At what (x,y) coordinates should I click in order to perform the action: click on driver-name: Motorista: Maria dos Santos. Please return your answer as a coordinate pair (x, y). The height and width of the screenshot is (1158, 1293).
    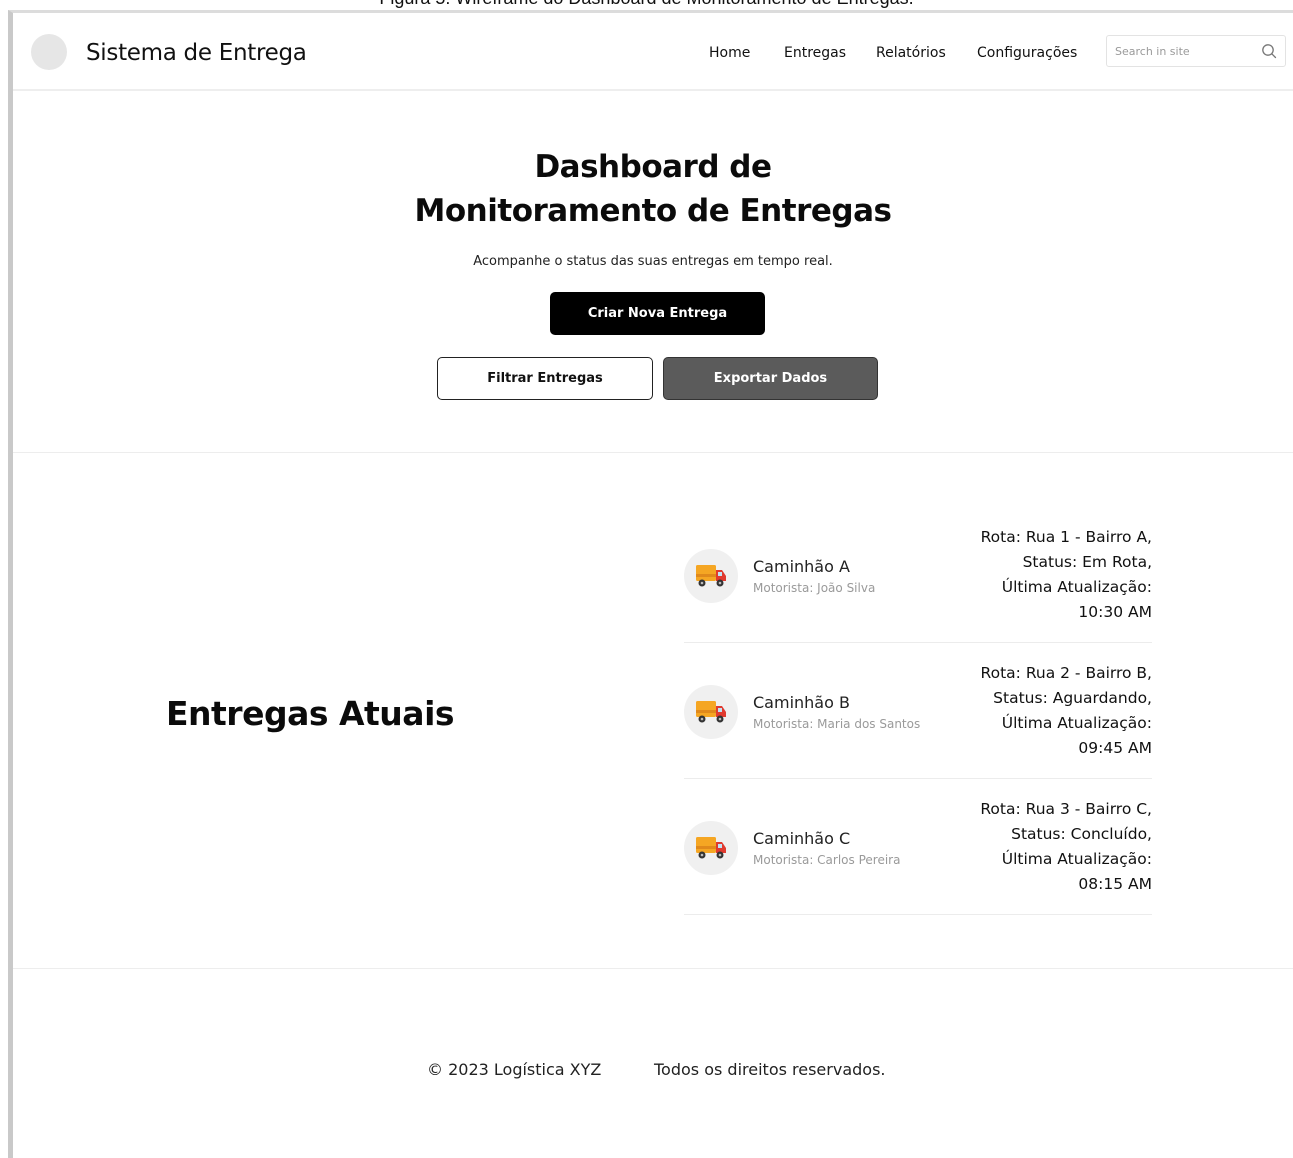
    Looking at the image, I should click on (837, 724).